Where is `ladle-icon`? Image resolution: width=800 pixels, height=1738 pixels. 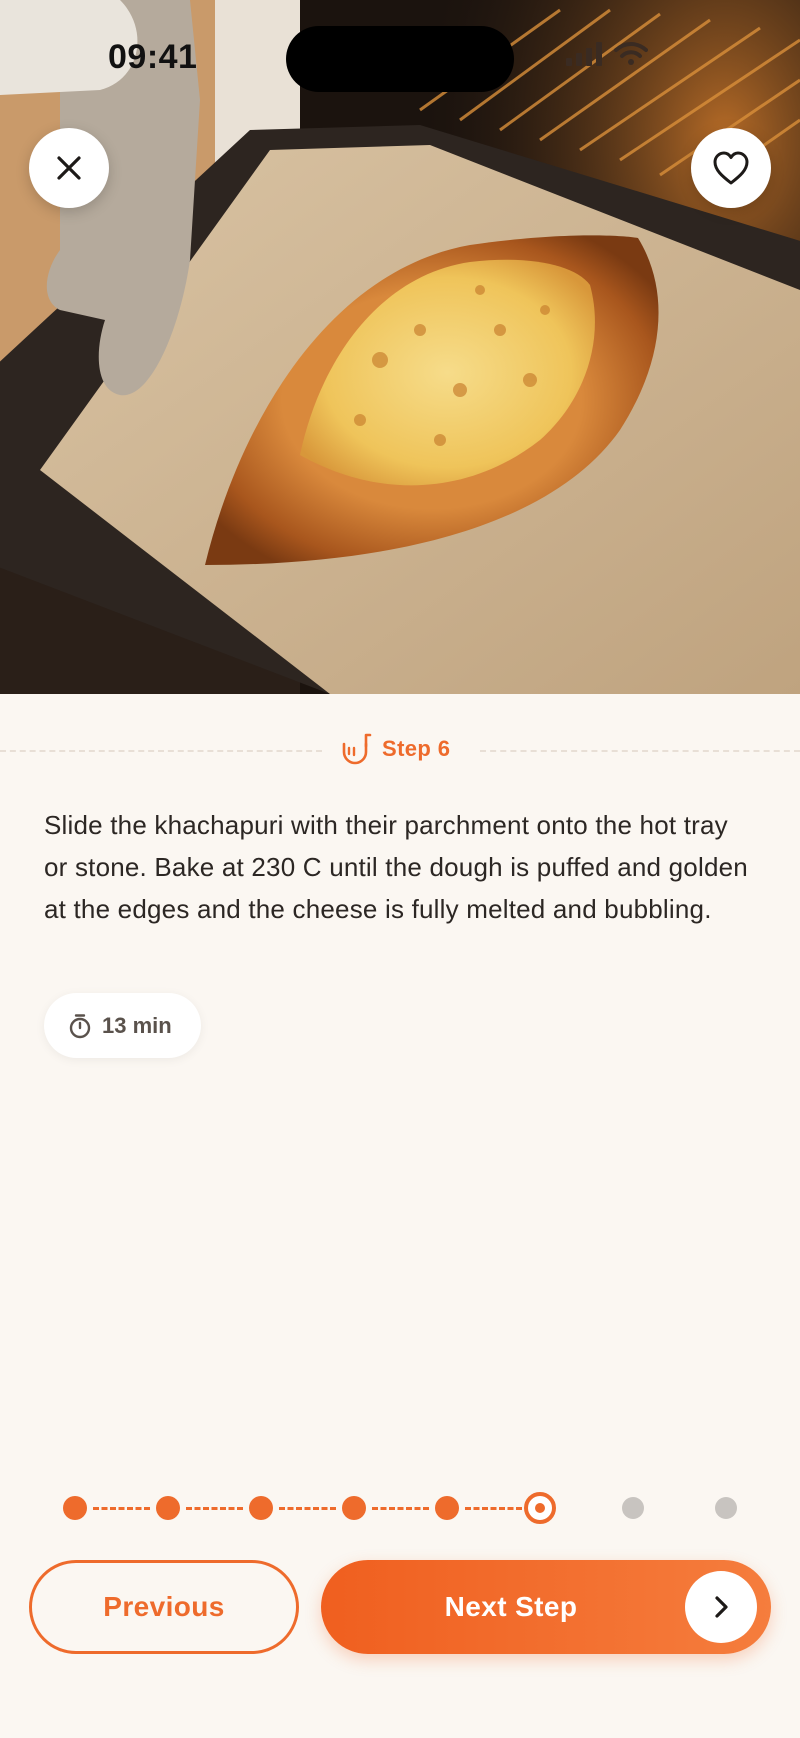
ladle-icon is located at coordinates (357, 749).